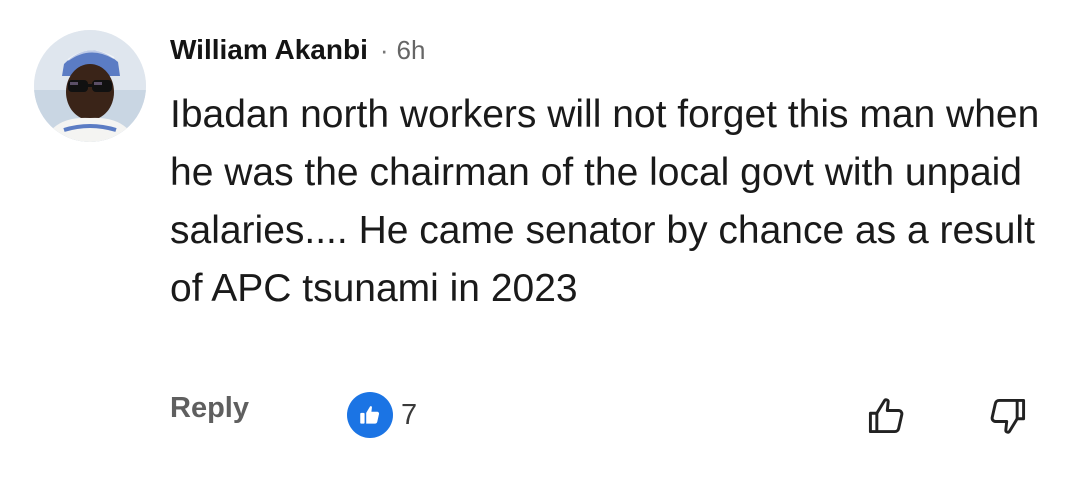 This screenshot has height=483, width=1080. I want to click on reaction-summary: 7, so click(382, 415).